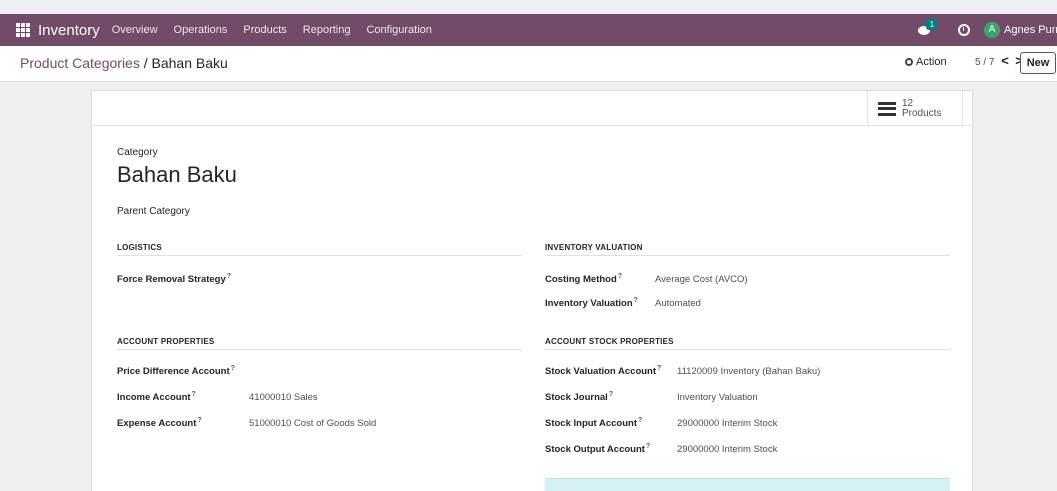 The height and width of the screenshot is (491, 1057). I want to click on action-button: Action, so click(926, 62).